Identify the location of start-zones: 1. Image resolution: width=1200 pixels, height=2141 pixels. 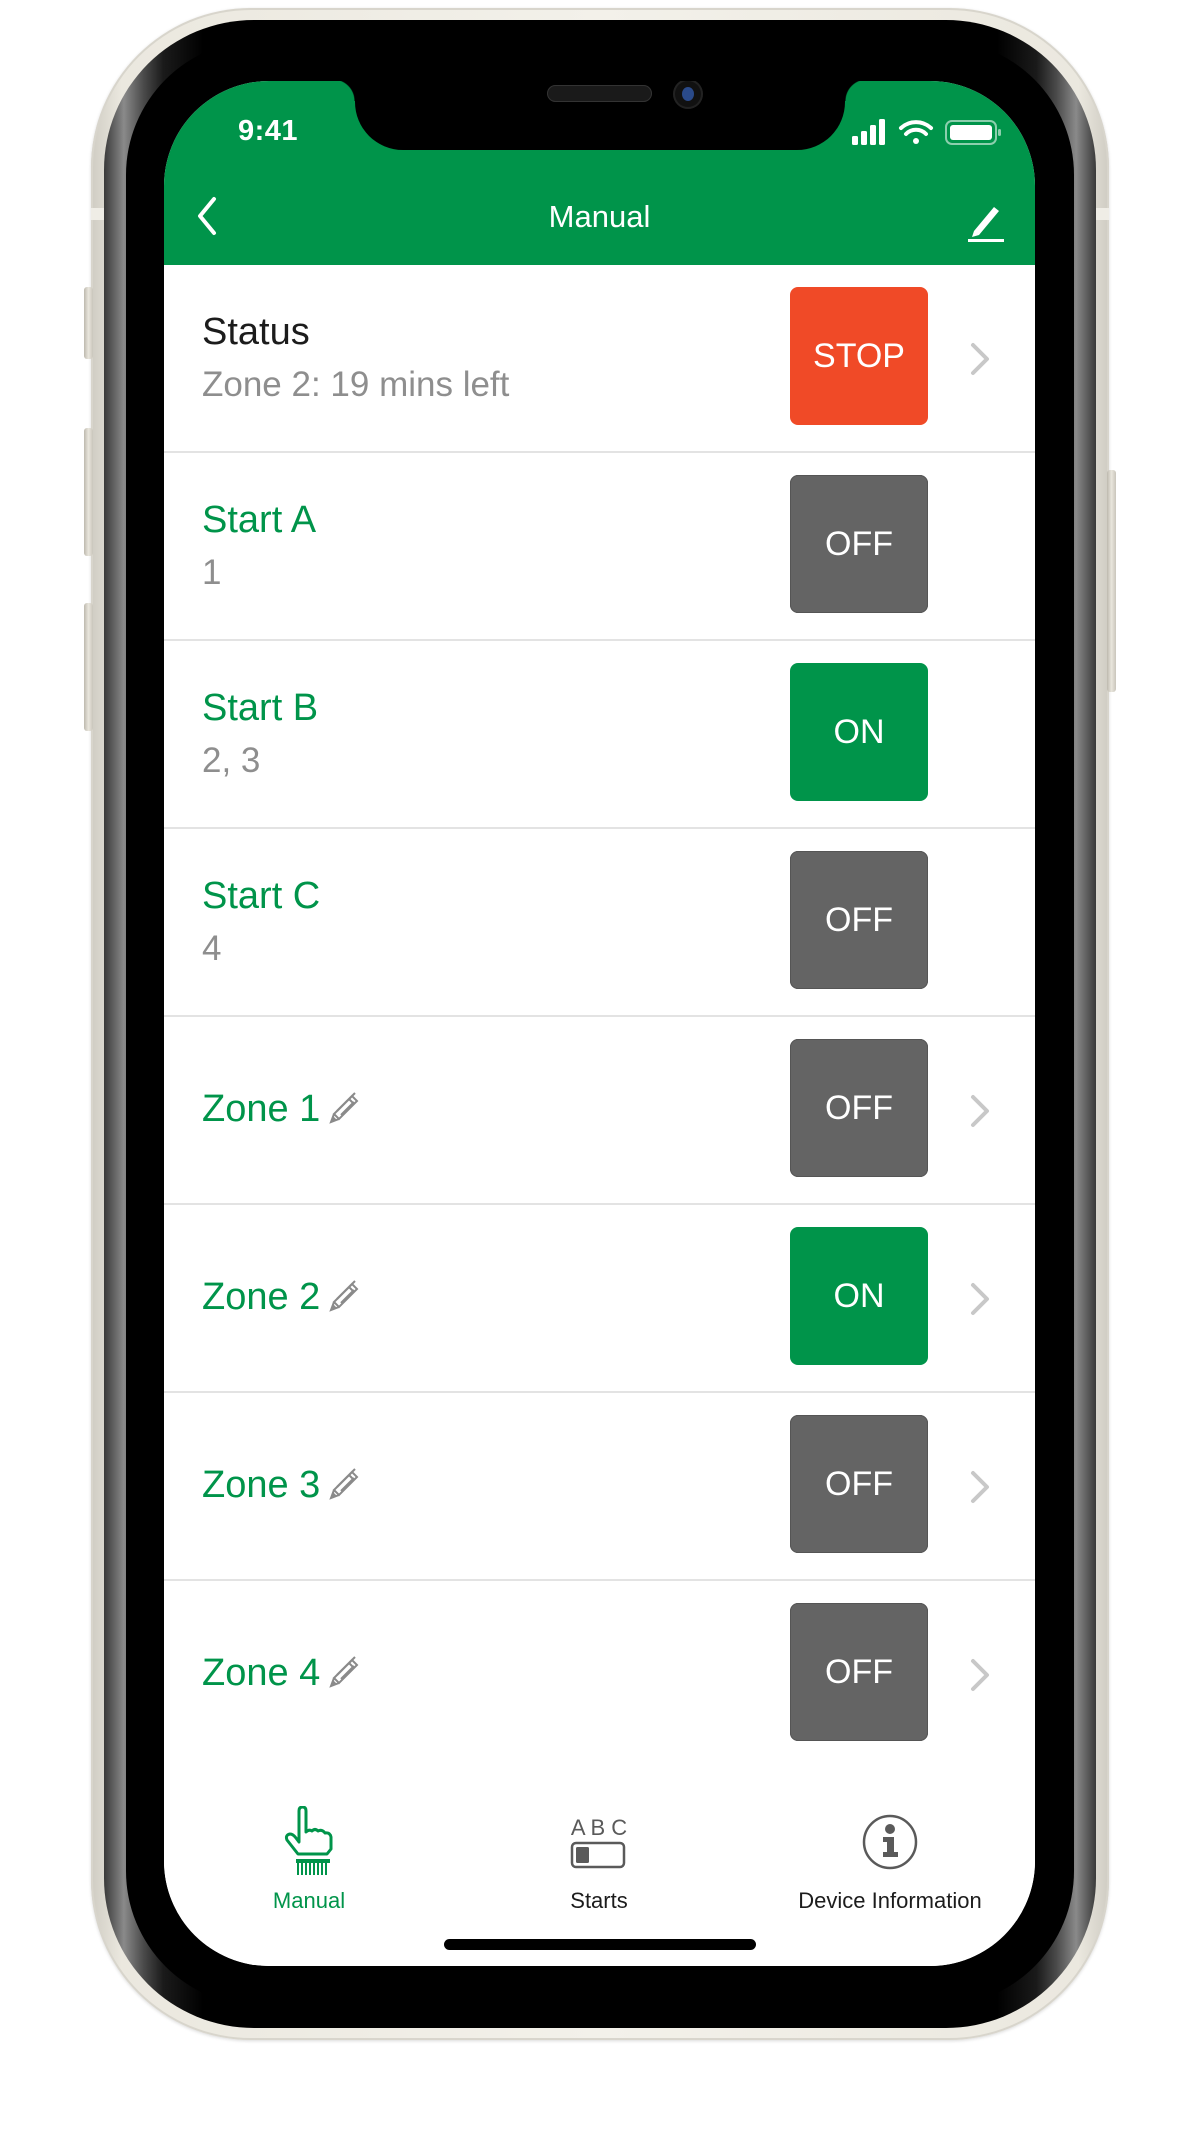
(212, 572).